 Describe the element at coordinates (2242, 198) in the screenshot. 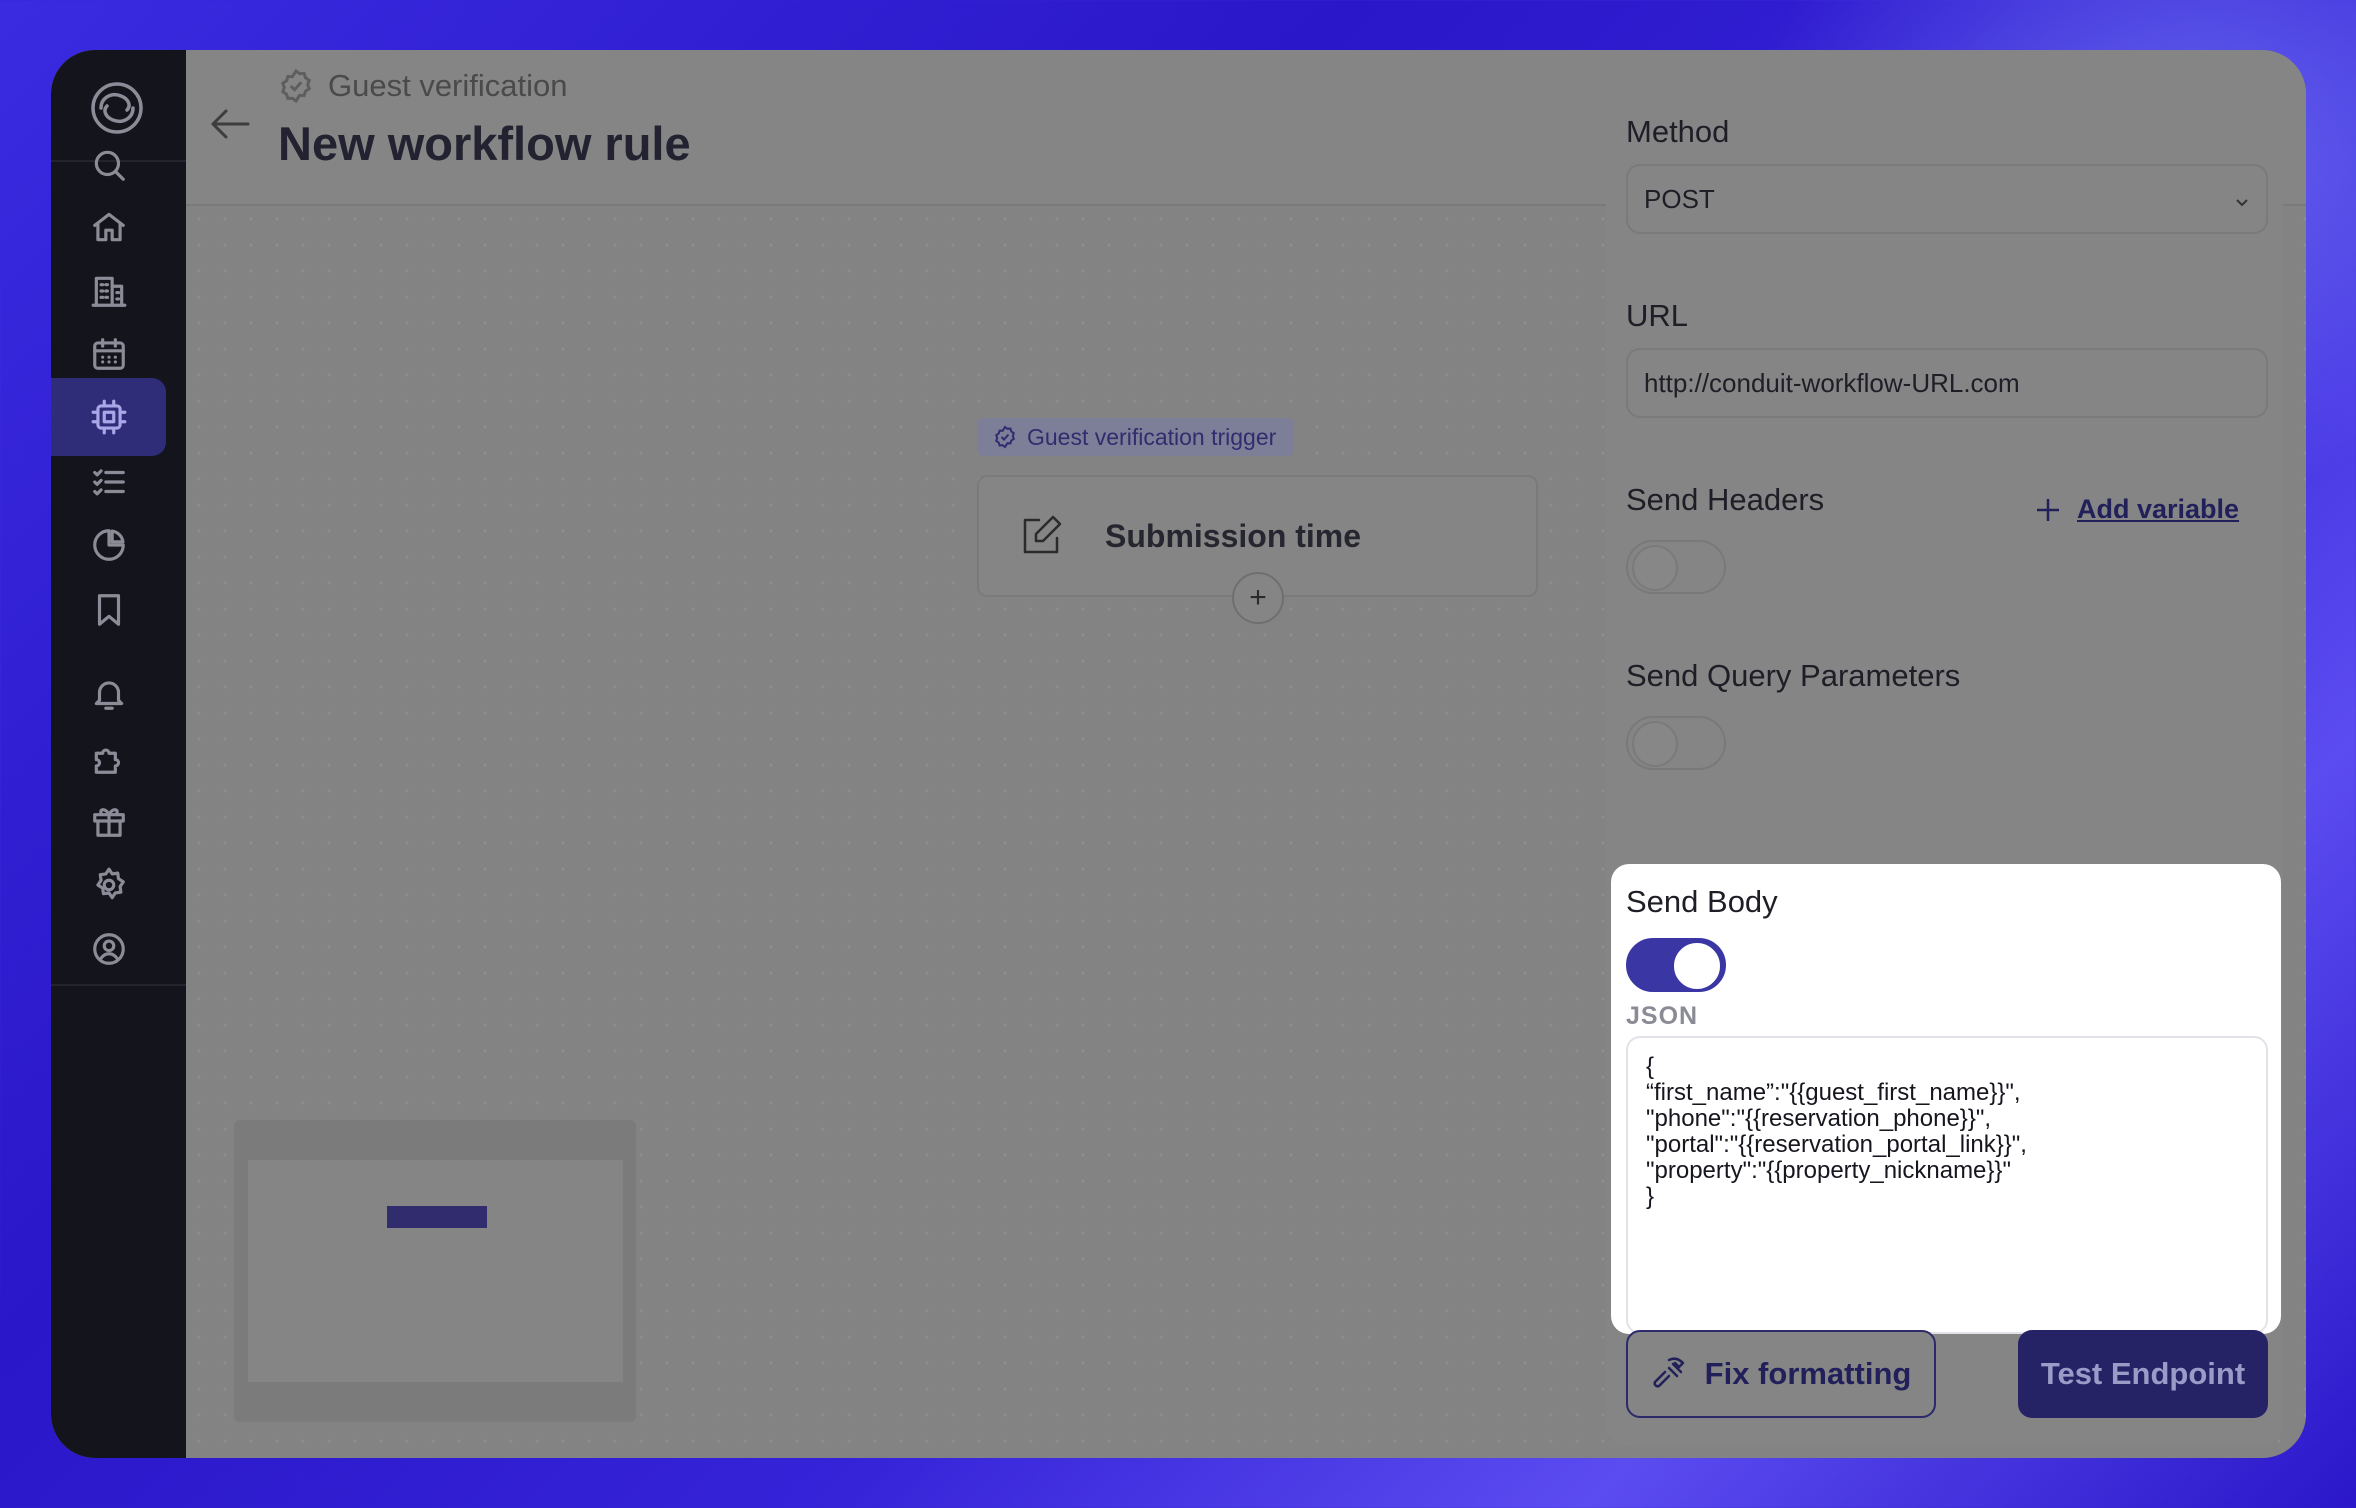

I see `chevron-down-icon` at that location.